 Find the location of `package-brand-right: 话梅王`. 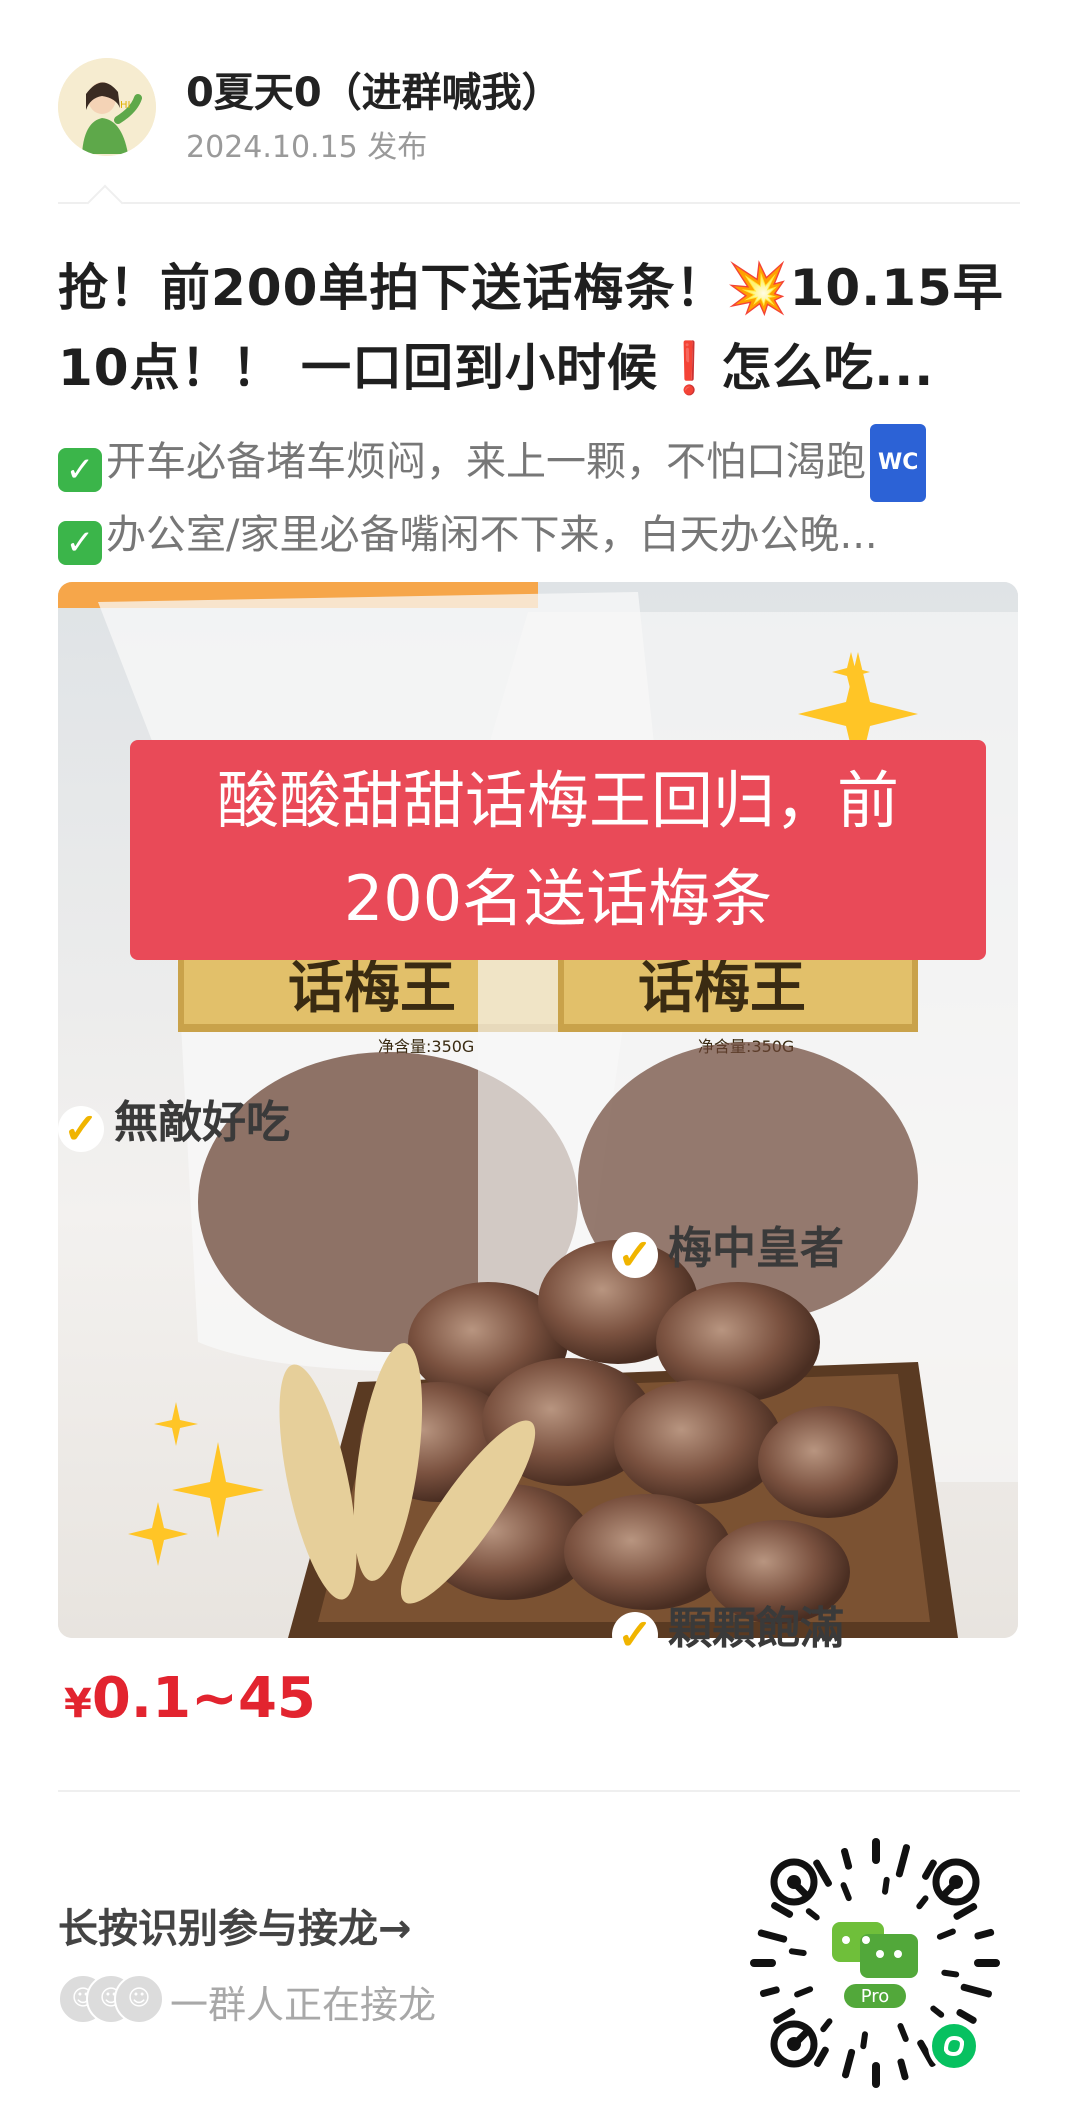

package-brand-right: 话梅王 is located at coordinates (722, 988).